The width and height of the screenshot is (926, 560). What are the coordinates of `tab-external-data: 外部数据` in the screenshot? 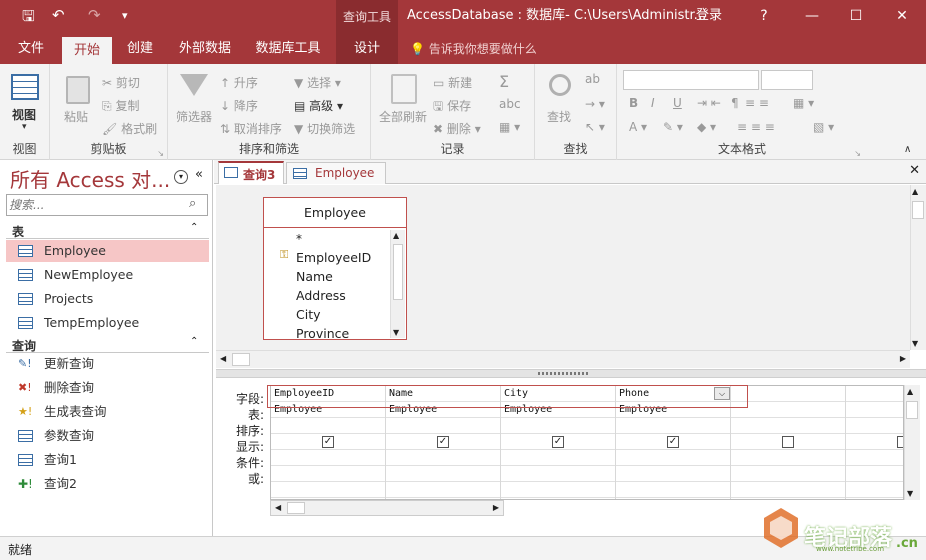 It's located at (205, 49).